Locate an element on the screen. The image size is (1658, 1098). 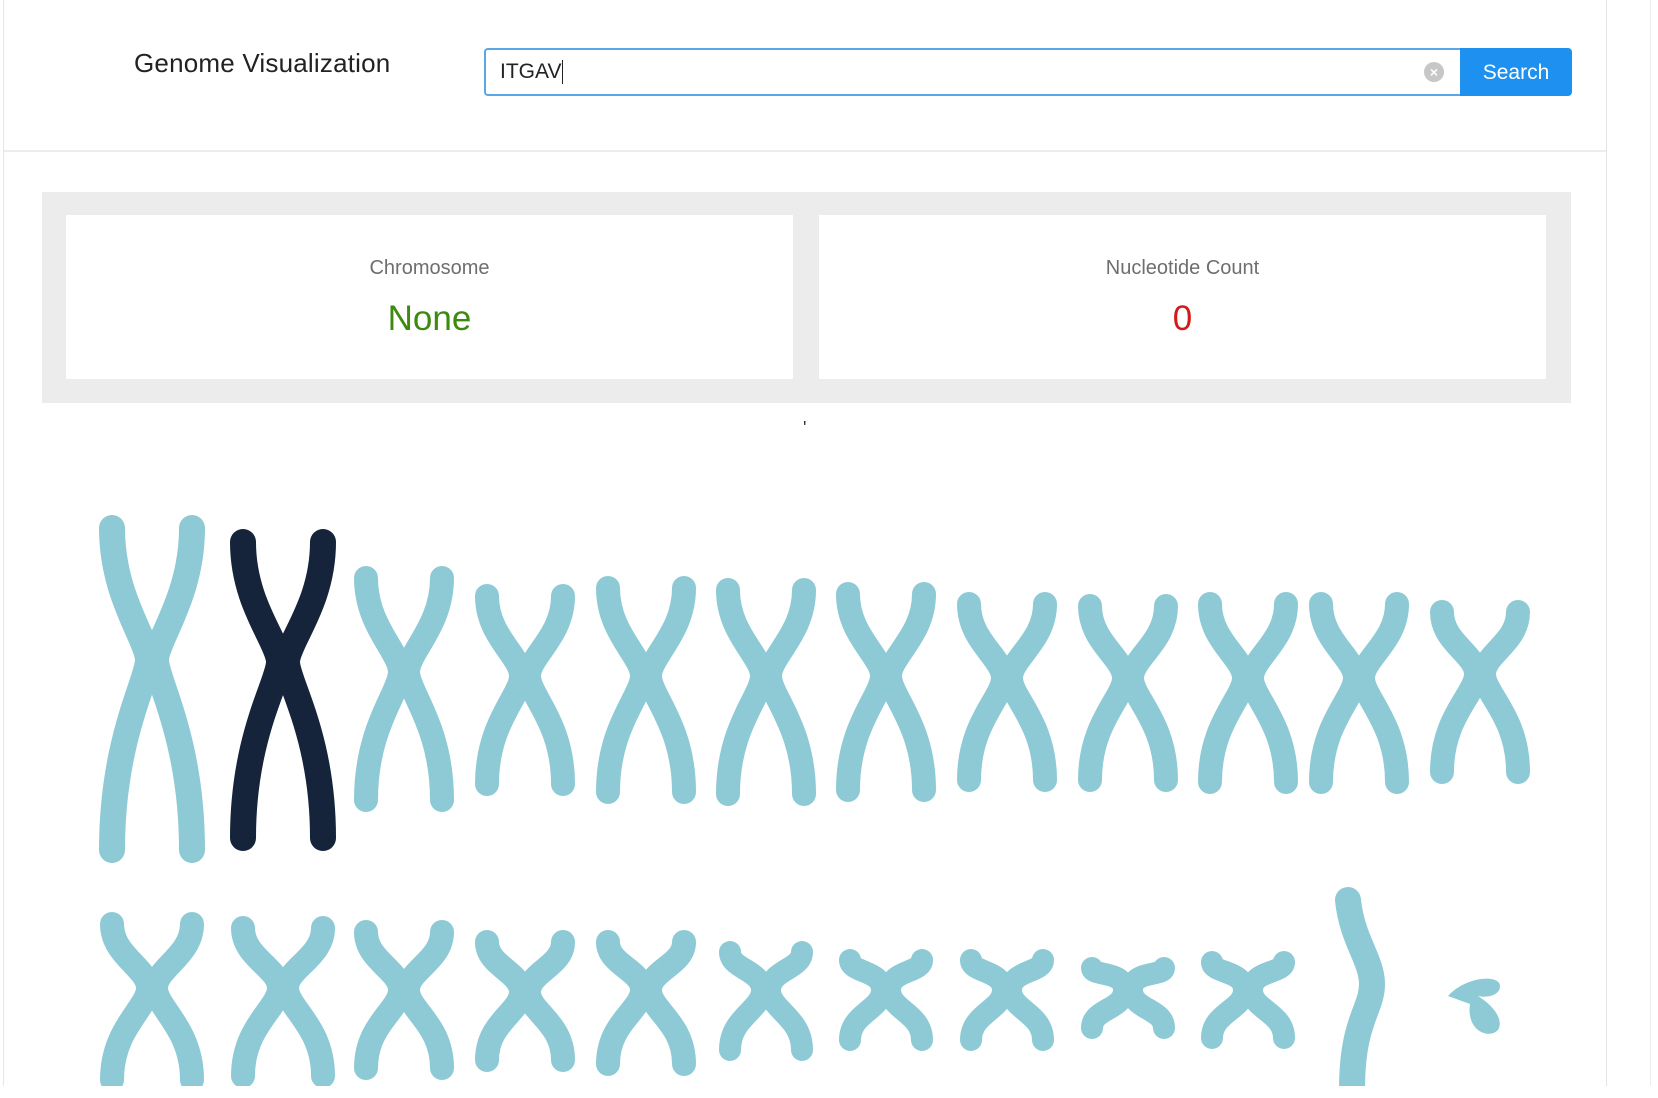
search-button: Search is located at coordinates (1516, 72).